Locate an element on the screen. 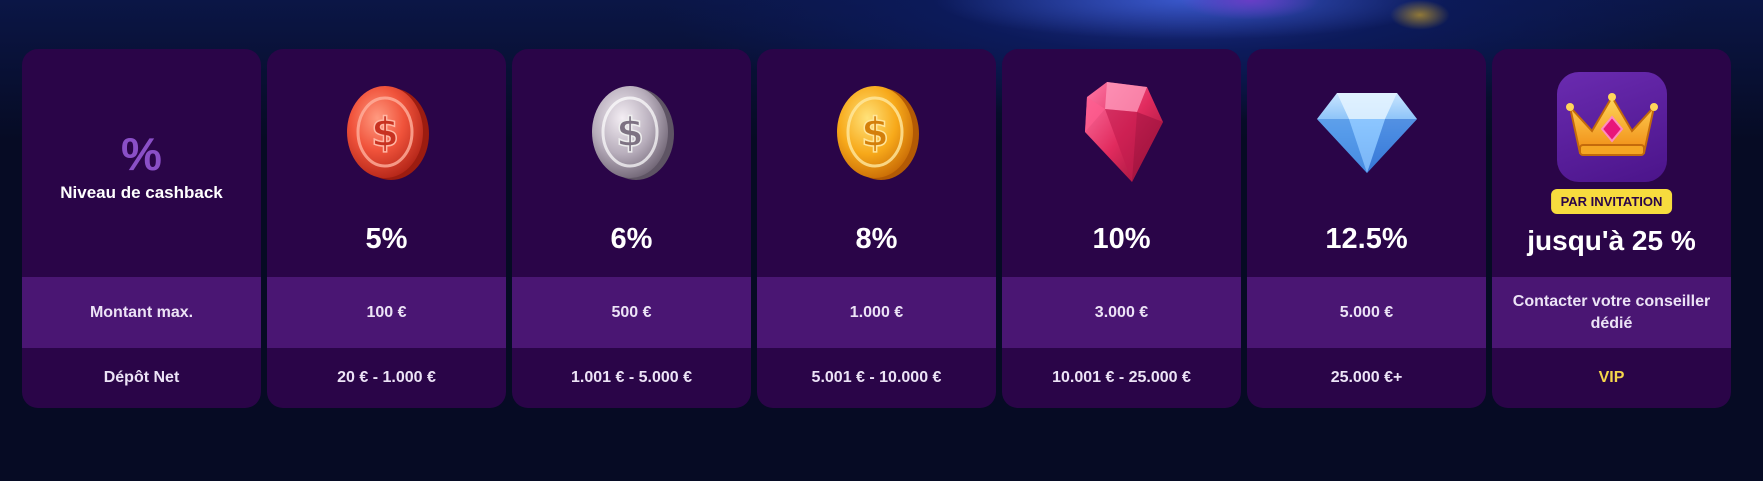  max-amount: 100 € is located at coordinates (386, 312).